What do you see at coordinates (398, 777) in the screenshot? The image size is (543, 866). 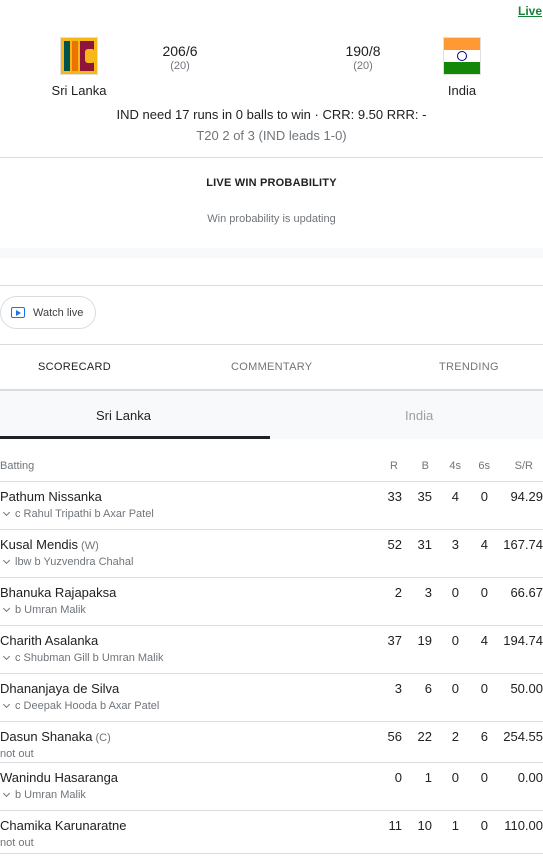 I see `batter-runs: 0` at bounding box center [398, 777].